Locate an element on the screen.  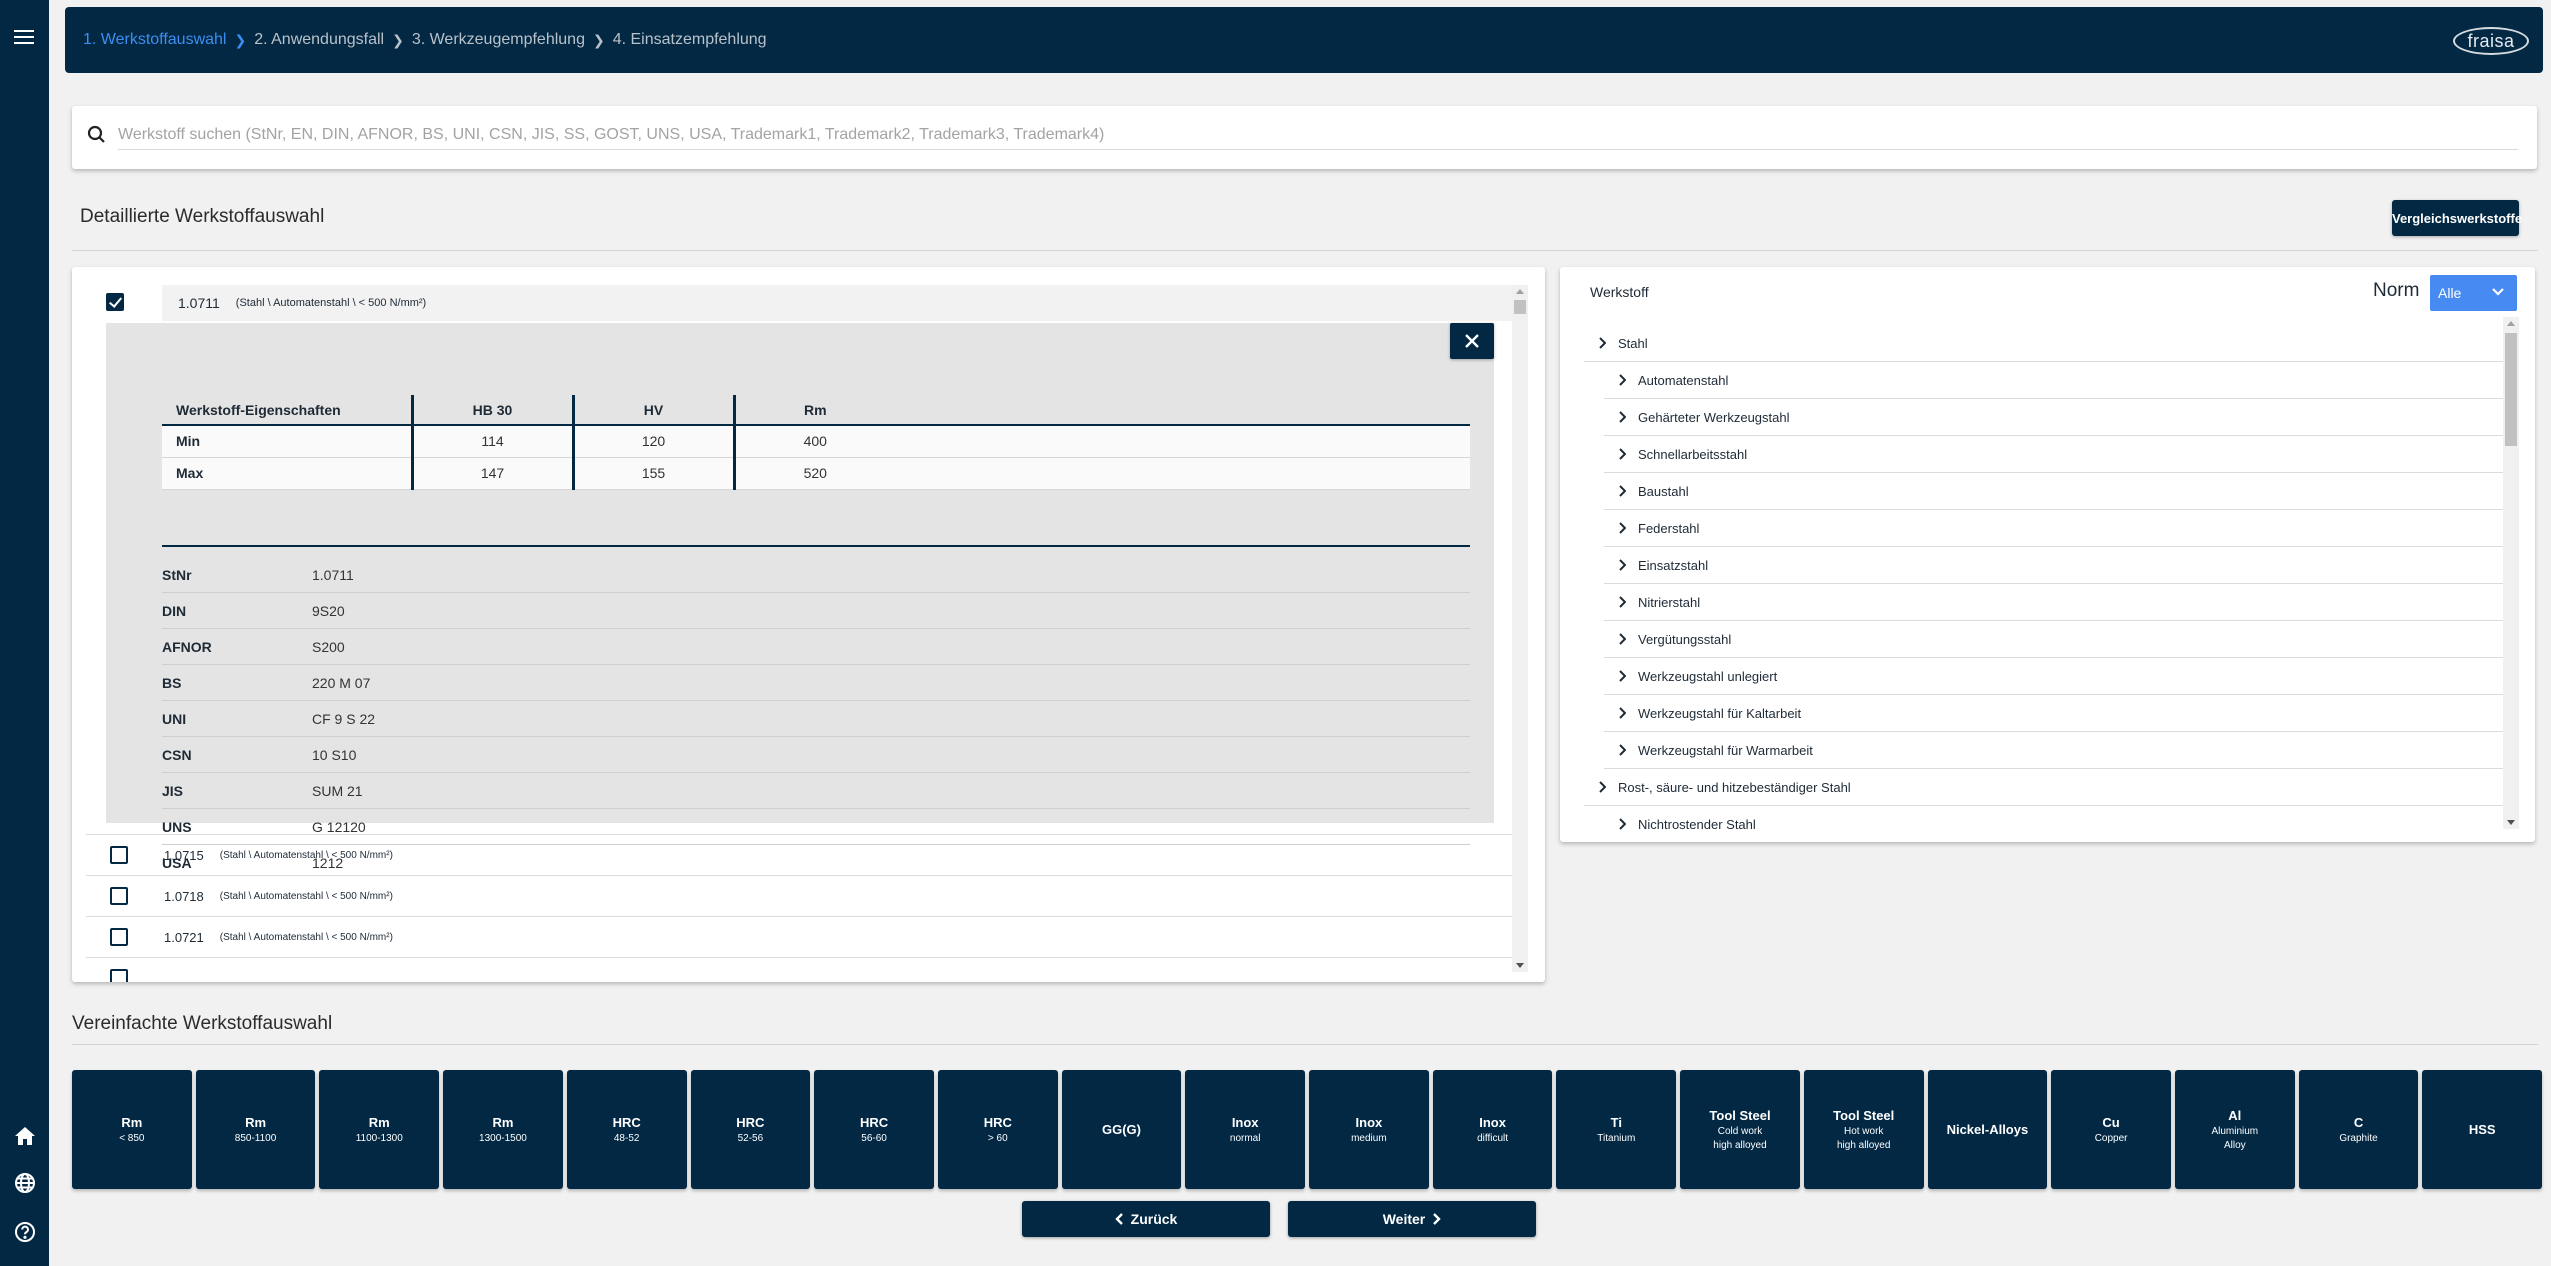
norm-key: UNS is located at coordinates (177, 826).